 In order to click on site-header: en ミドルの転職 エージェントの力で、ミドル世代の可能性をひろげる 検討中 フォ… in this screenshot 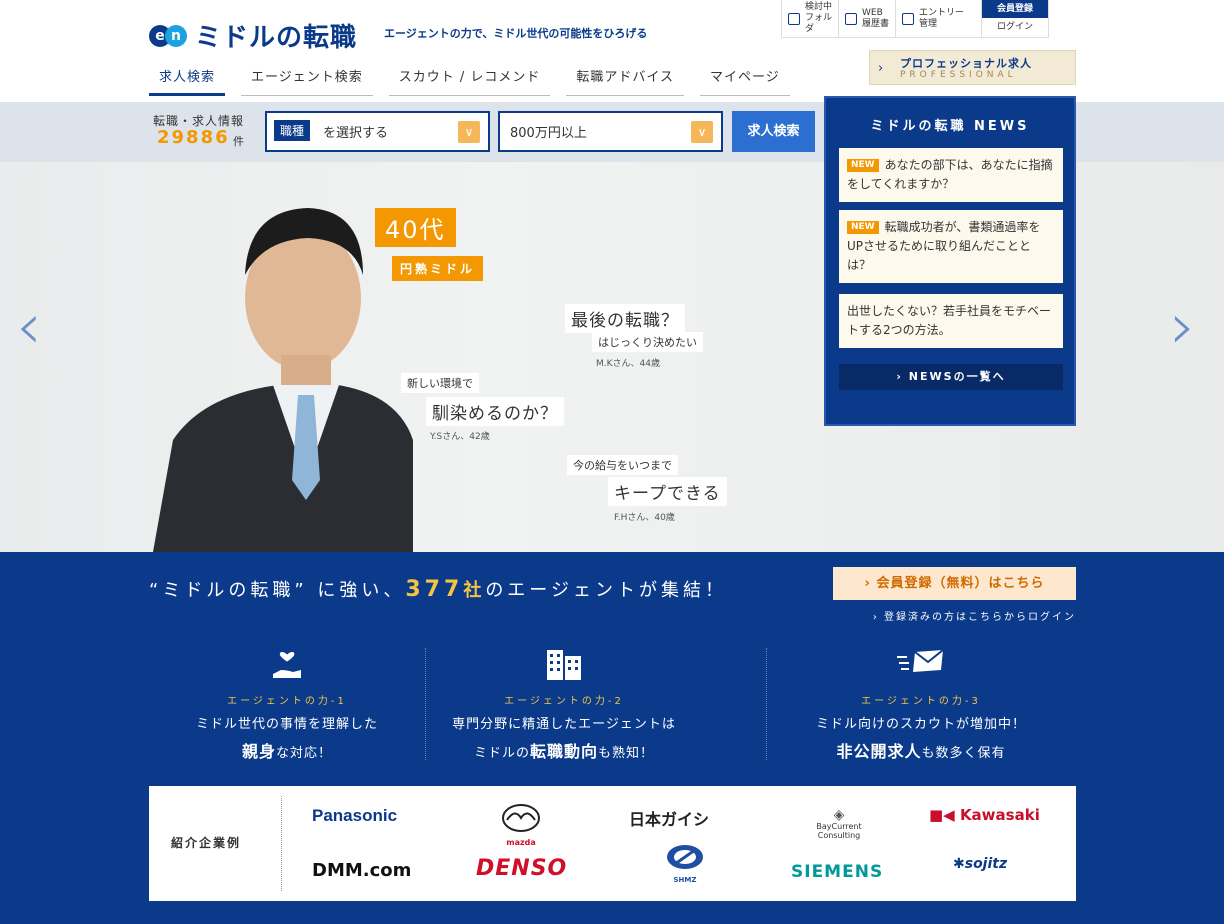, I will do `click(612, 51)`.